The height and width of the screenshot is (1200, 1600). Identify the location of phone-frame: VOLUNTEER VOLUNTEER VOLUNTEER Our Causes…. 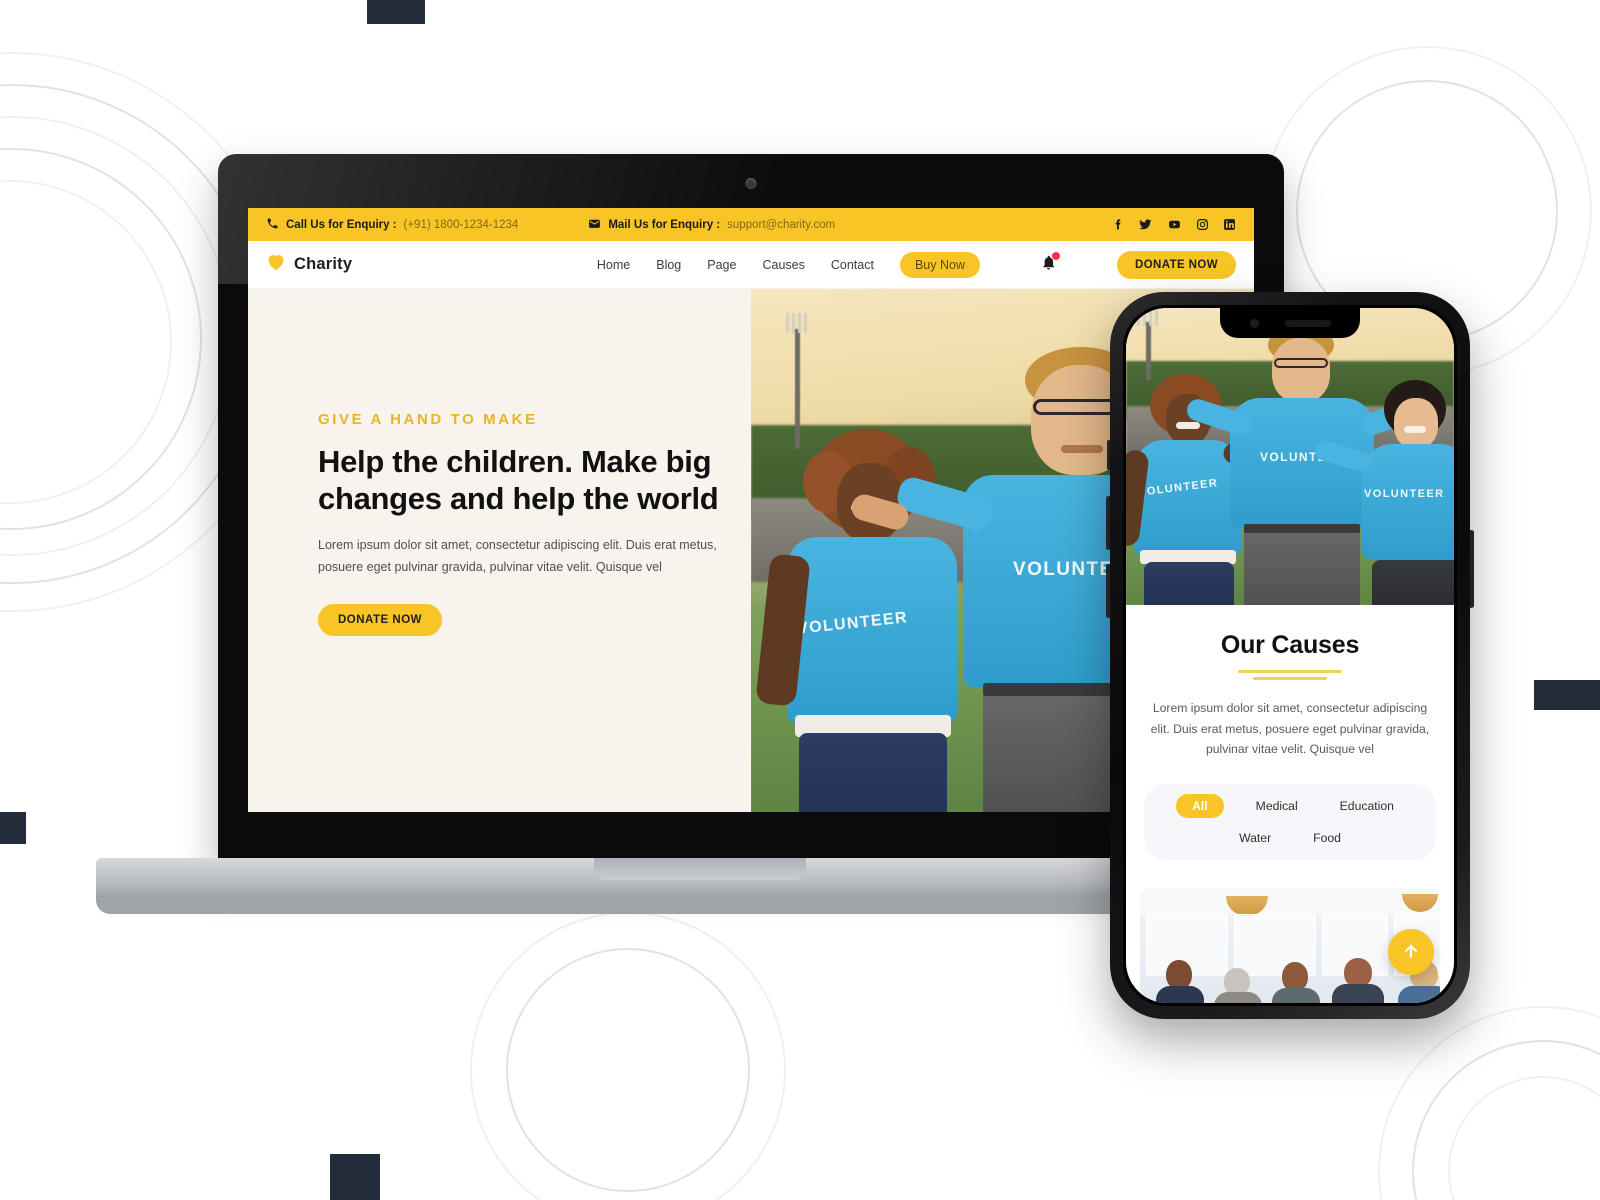
(1290, 655).